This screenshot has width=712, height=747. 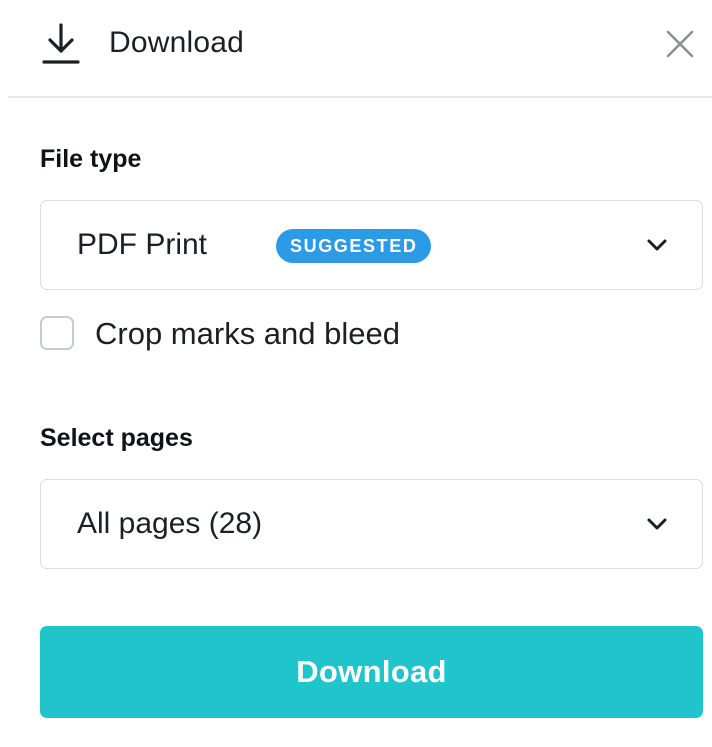 I want to click on select-pages-select: All pages (28), so click(x=371, y=524).